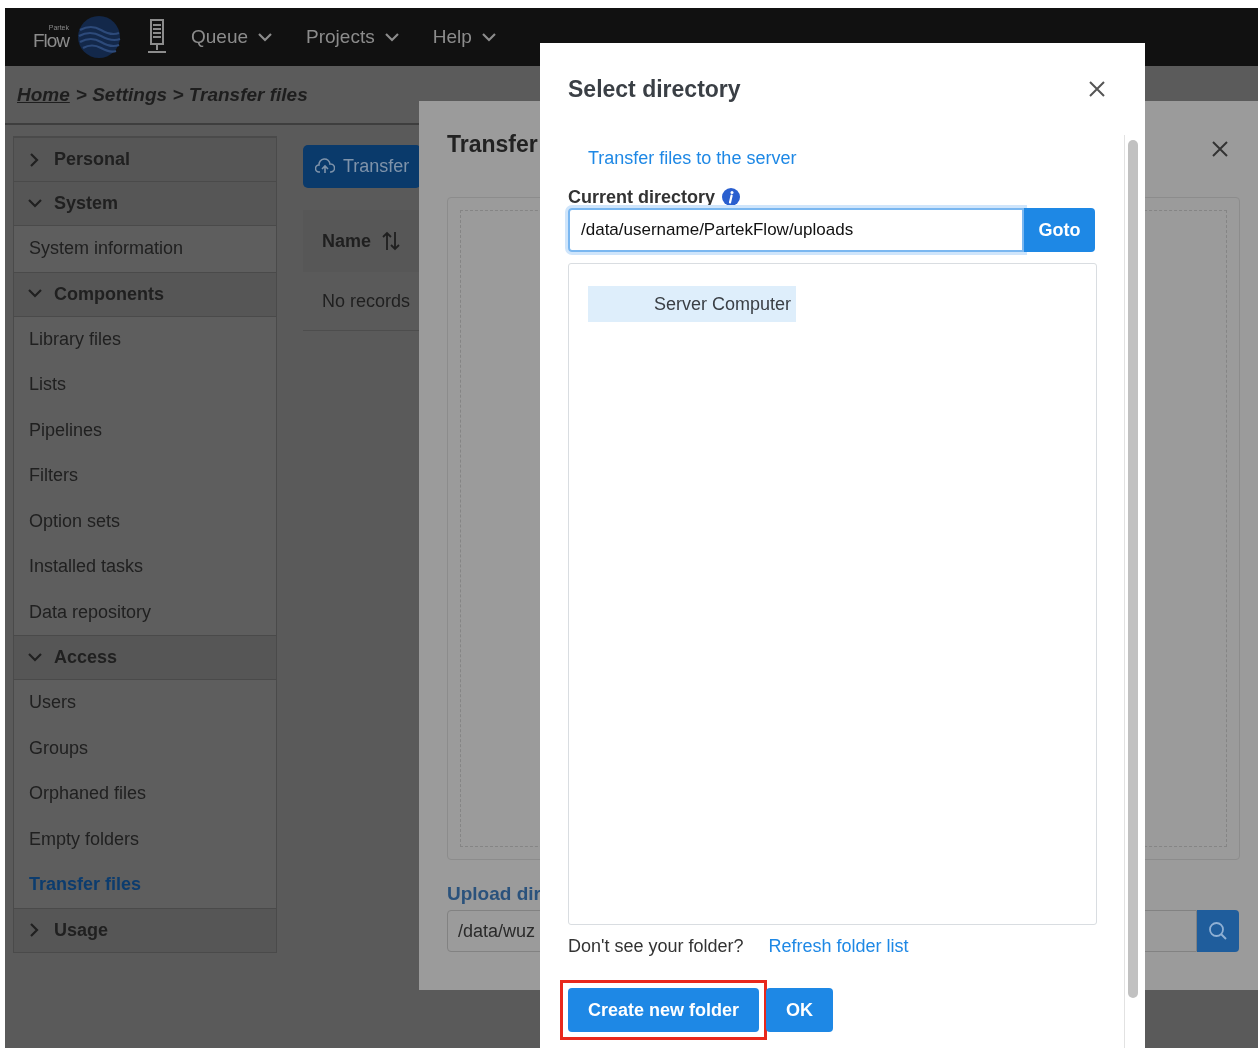  What do you see at coordinates (145, 839) in the screenshot?
I see `sidebar-item: Empty folders` at bounding box center [145, 839].